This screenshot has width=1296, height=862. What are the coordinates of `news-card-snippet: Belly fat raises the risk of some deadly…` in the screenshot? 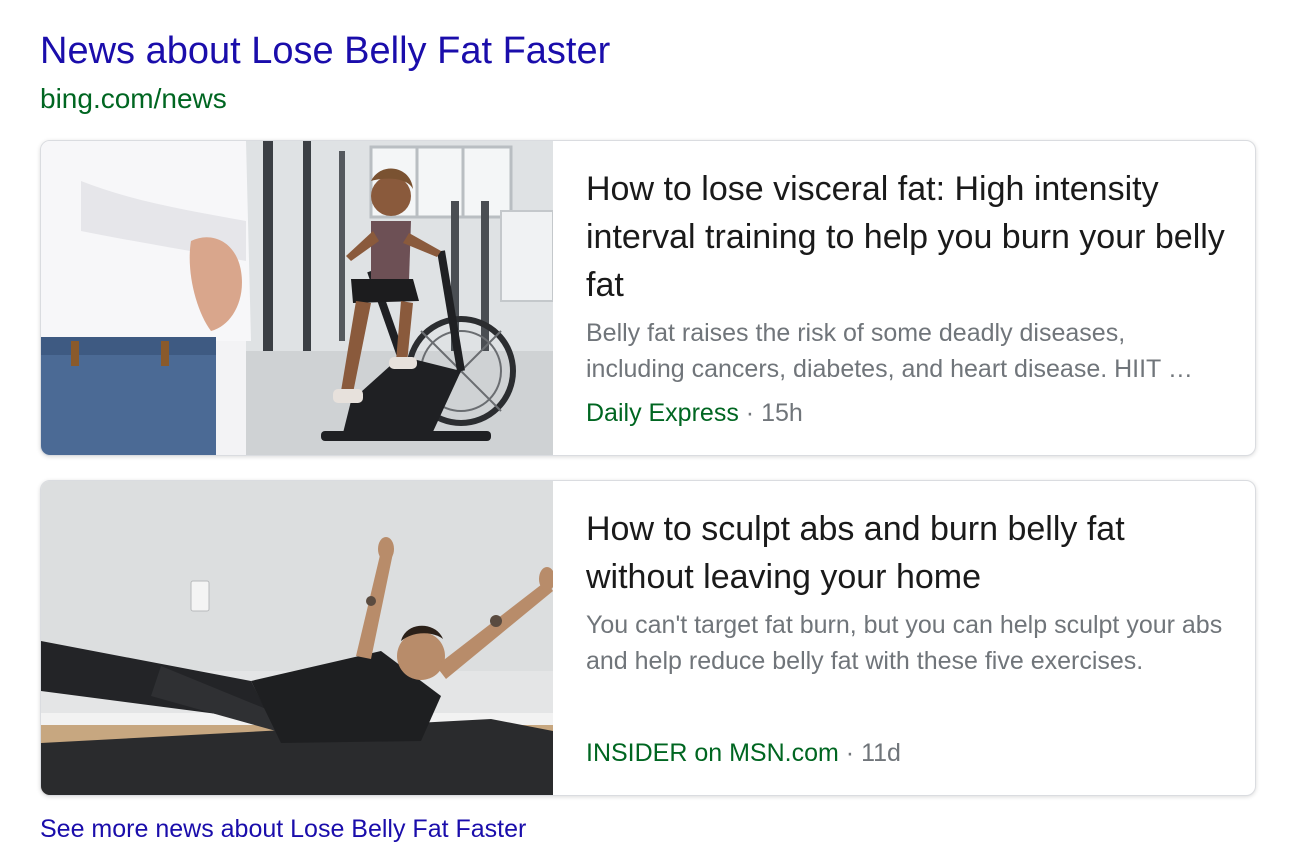 It's located at (889, 351).